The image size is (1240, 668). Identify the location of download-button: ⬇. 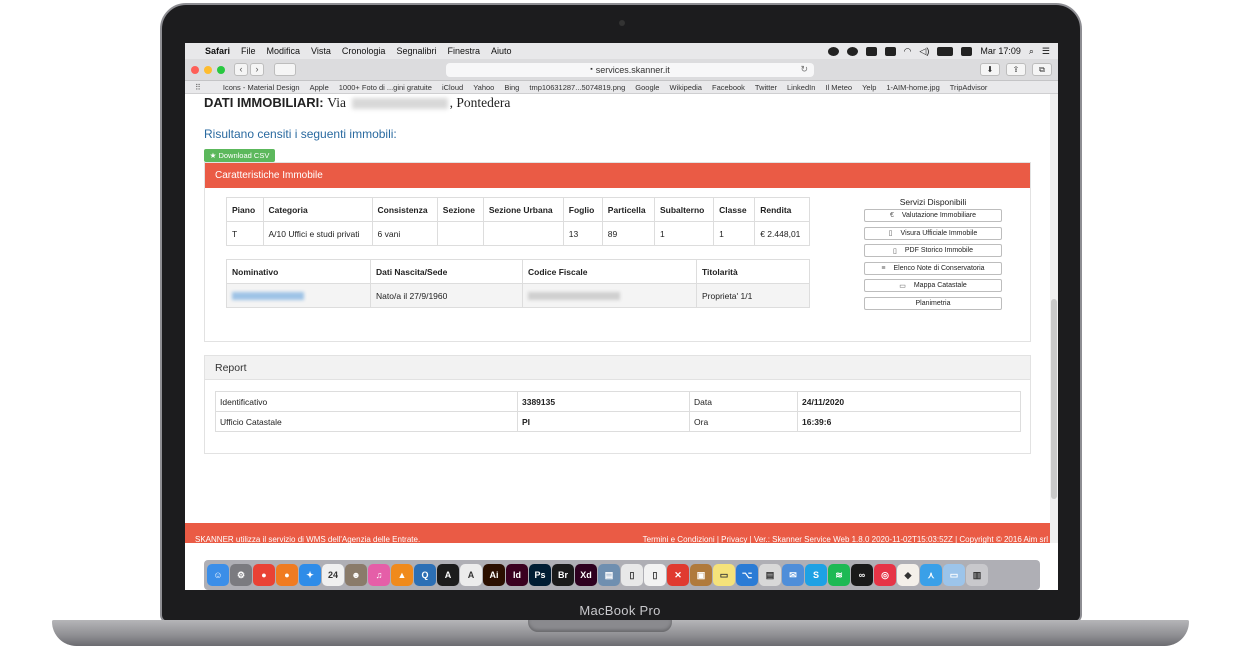
(990, 69).